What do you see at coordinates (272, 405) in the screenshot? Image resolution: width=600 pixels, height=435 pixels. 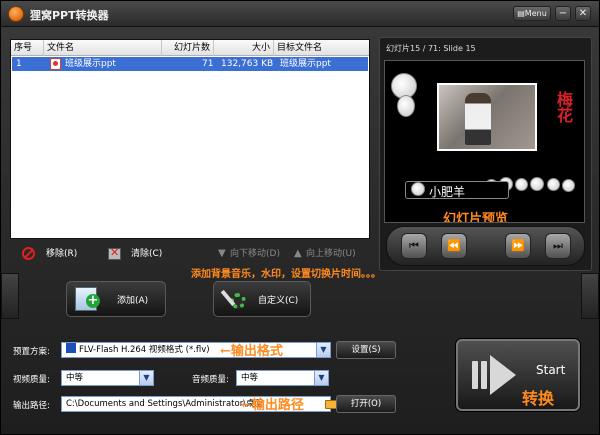 I see `path-hint: ←输出路径` at bounding box center [272, 405].